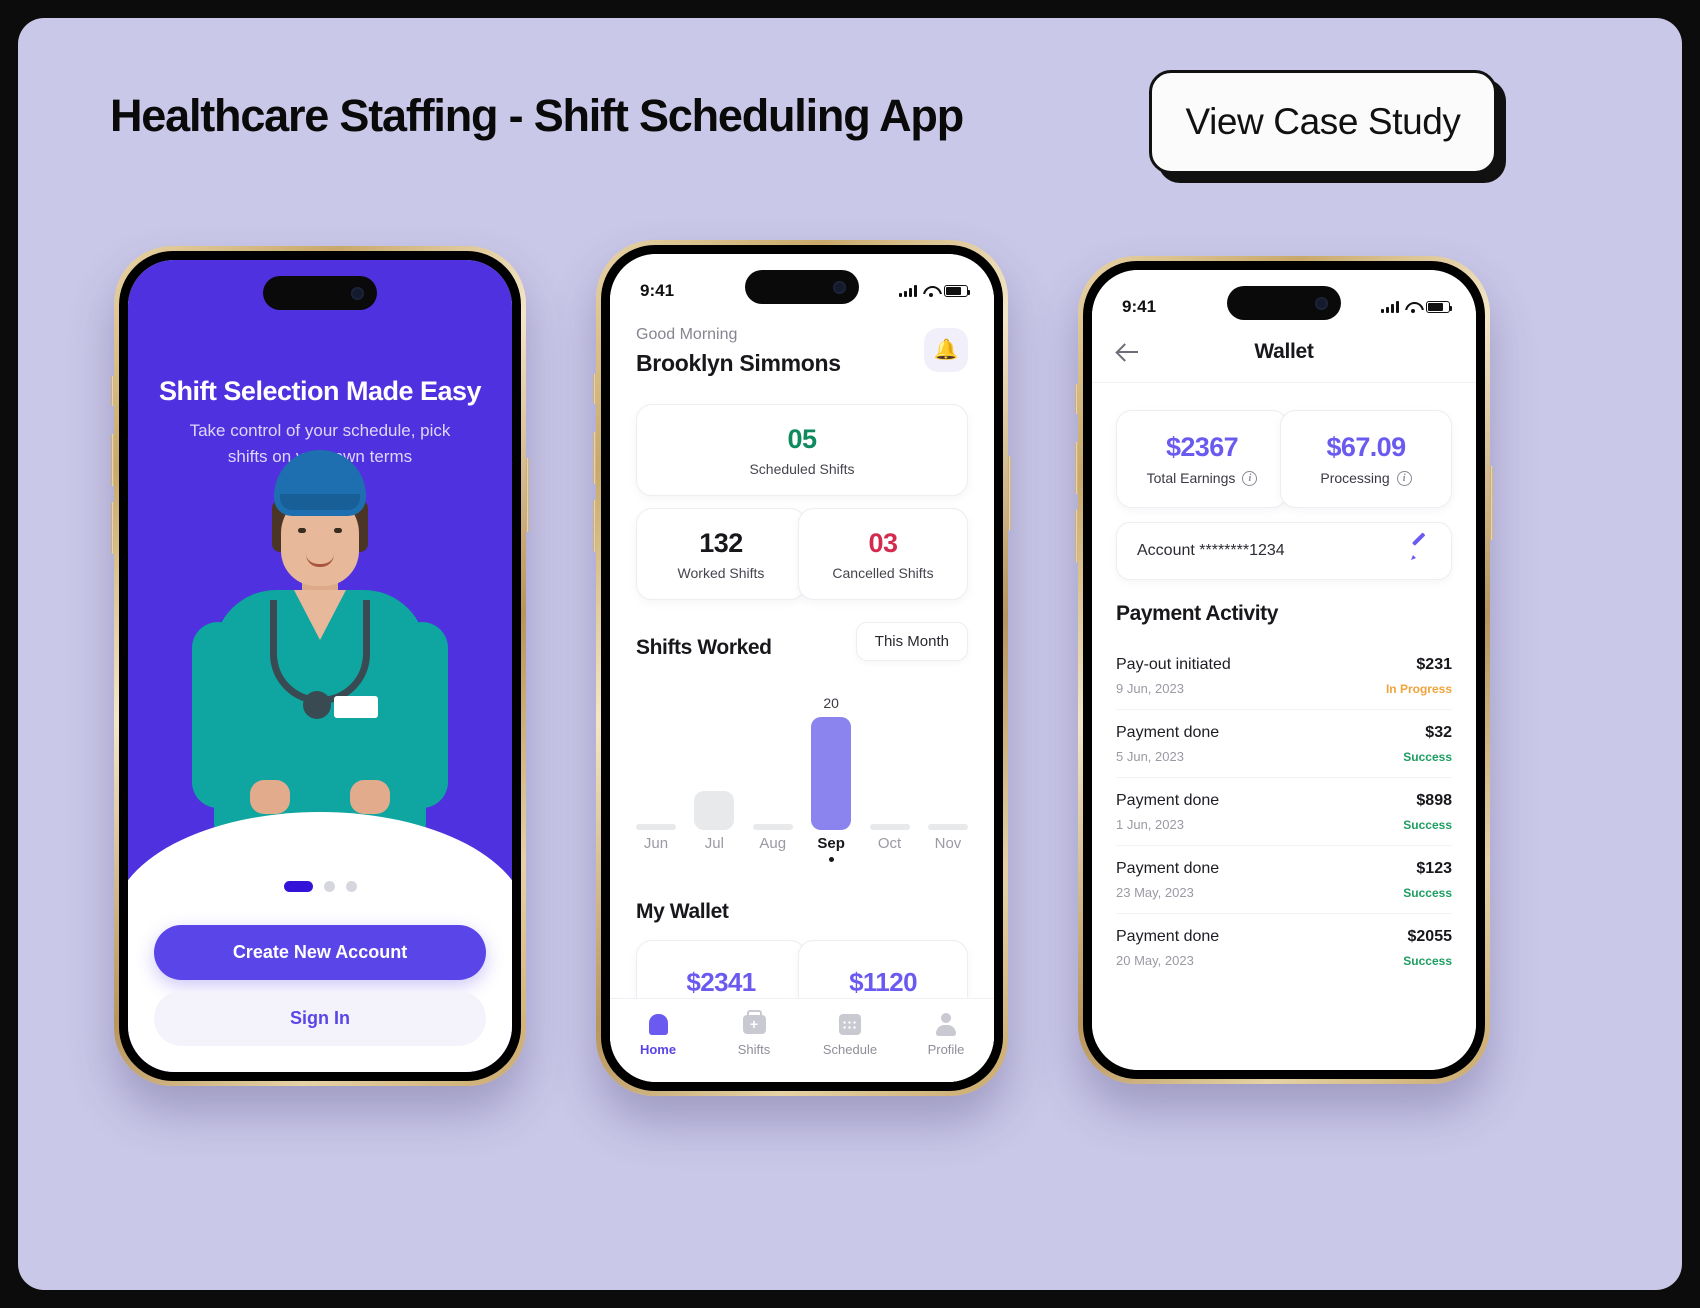 Image resolution: width=1700 pixels, height=1308 pixels. I want to click on cellular-signal-icon, so click(908, 291).